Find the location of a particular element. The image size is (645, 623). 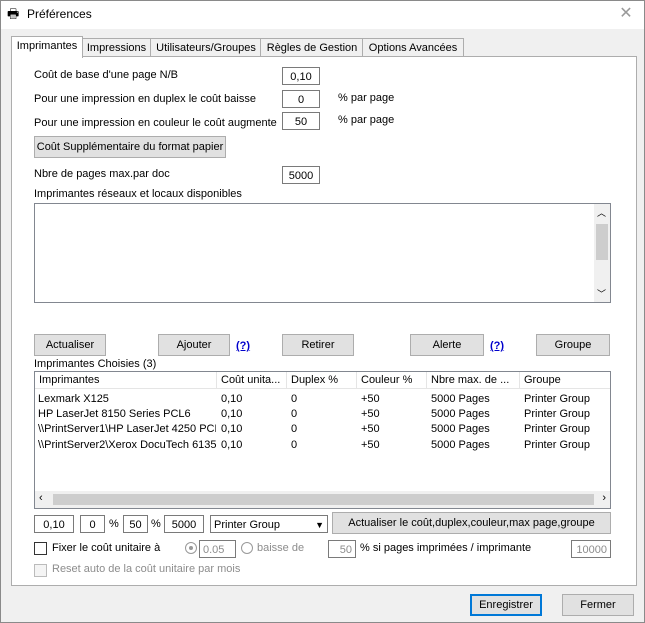

scroll-right-icon: › is located at coordinates (604, 498).